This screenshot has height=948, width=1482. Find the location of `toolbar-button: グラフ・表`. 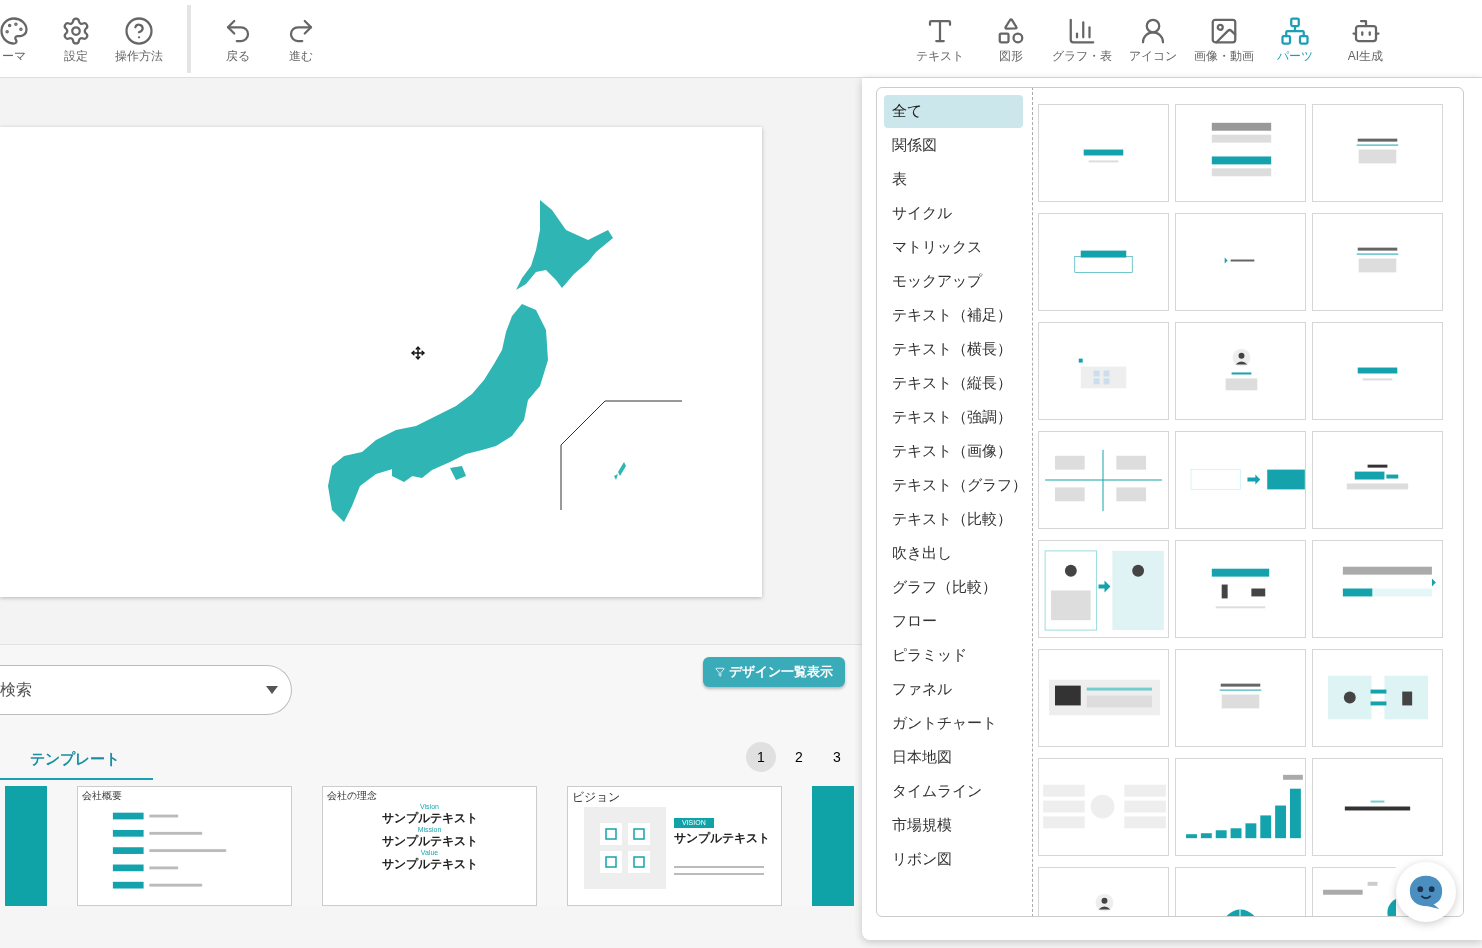

toolbar-button: グラフ・表 is located at coordinates (1081, 38).